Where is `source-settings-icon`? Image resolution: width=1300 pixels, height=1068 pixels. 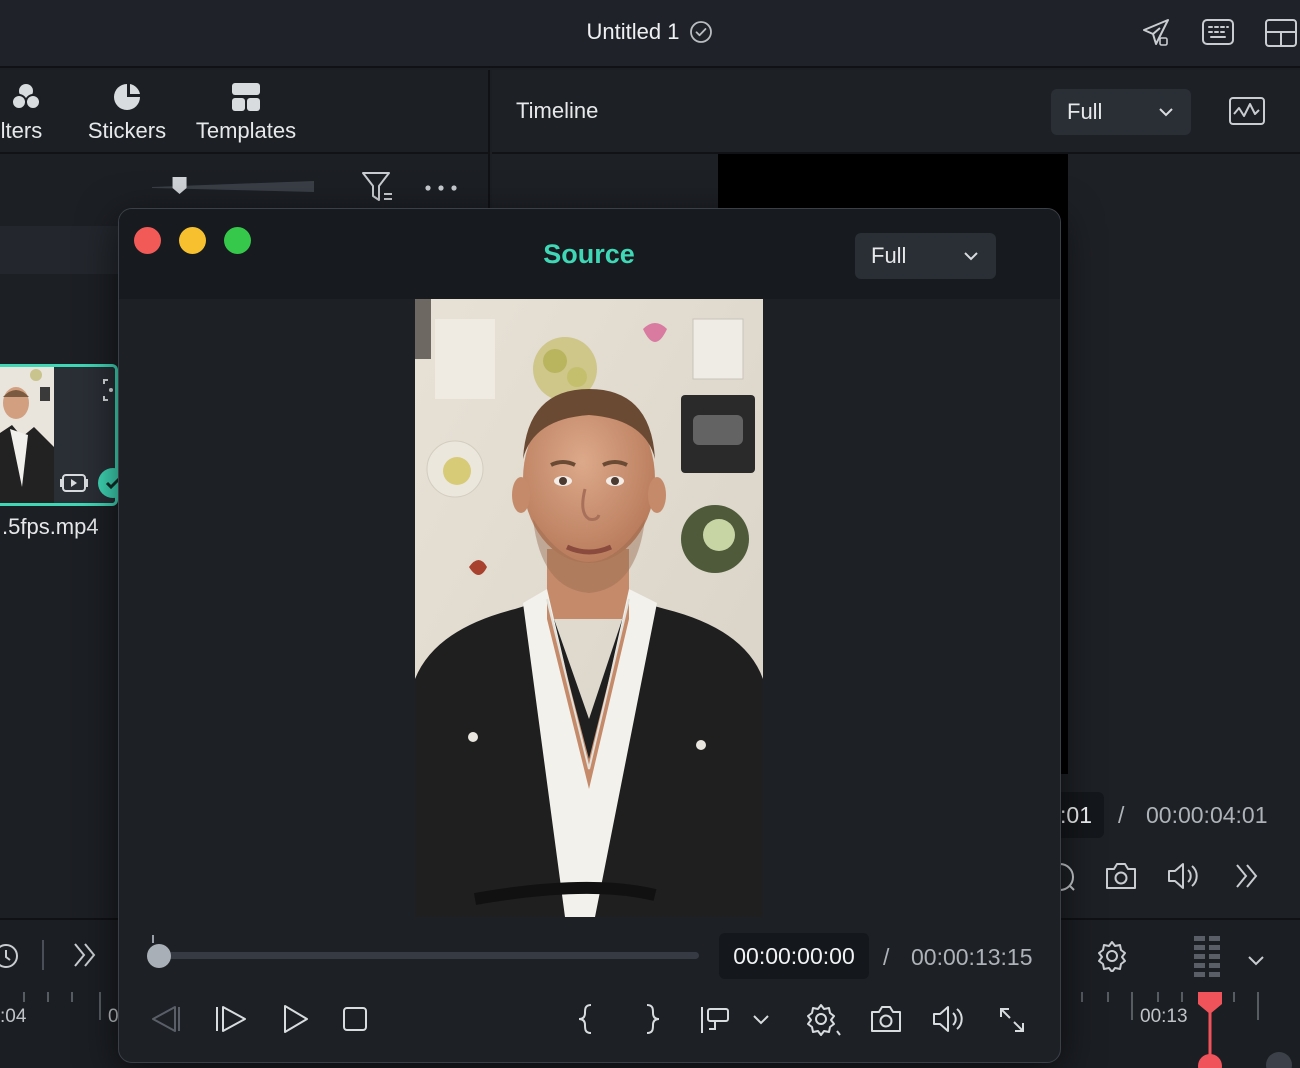
source-settings-icon is located at coordinates (823, 1020).